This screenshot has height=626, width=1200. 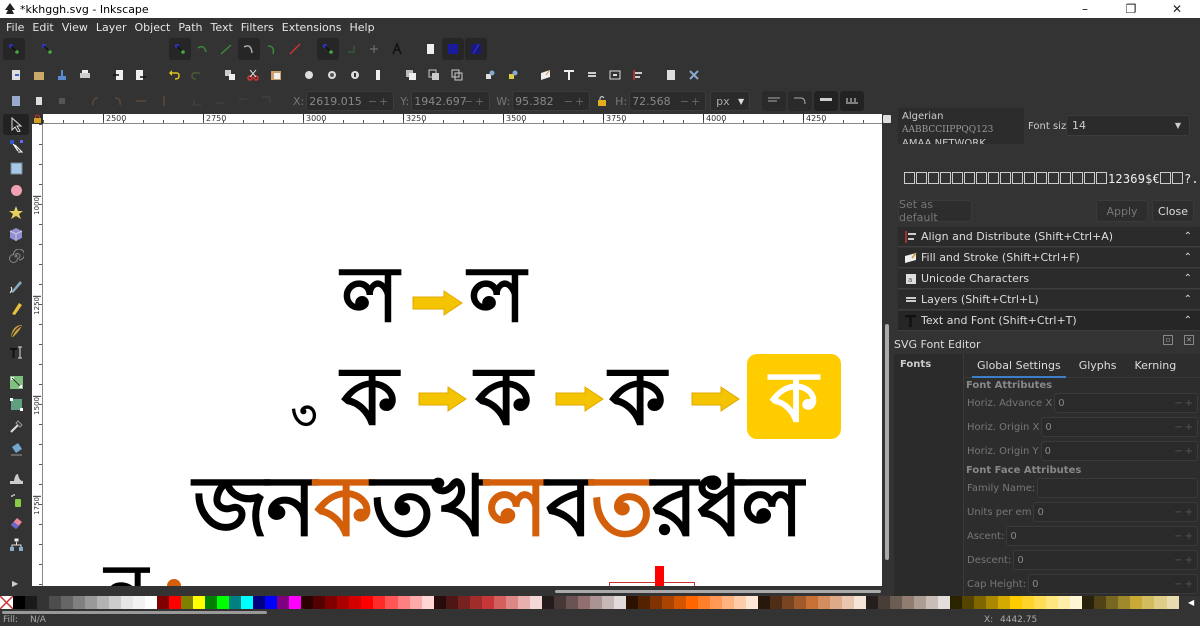 What do you see at coordinates (1155, 366) in the screenshot?
I see `tab-kerning: Kerning` at bounding box center [1155, 366].